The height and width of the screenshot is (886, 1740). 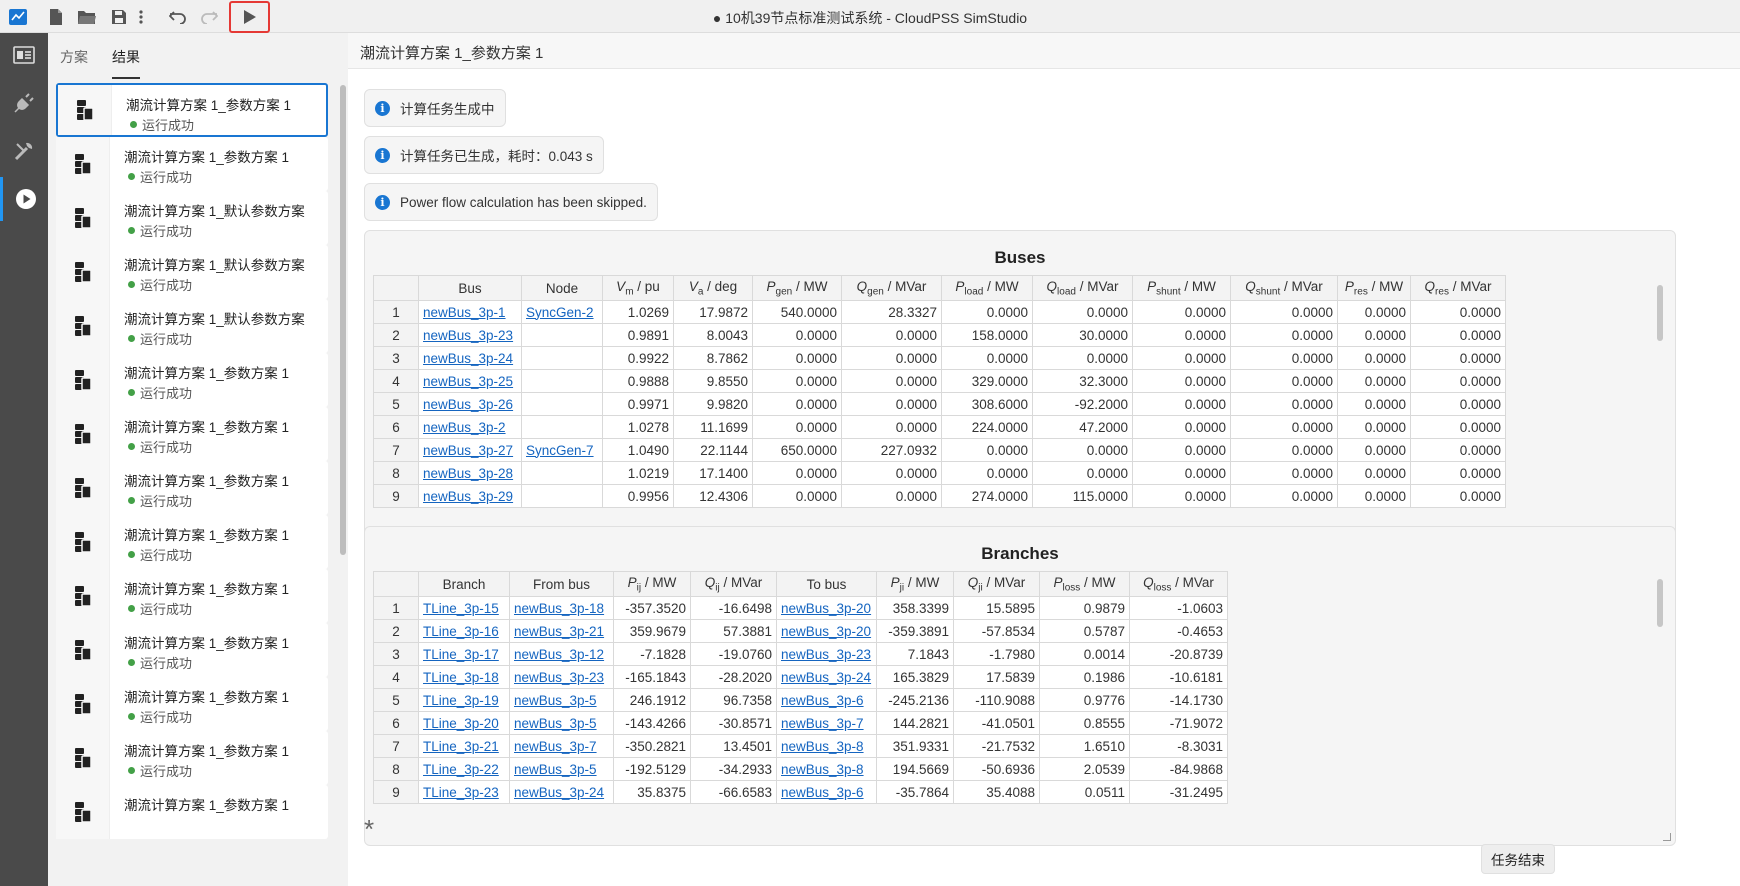 What do you see at coordinates (560, 450) in the screenshot?
I see `cell-link: SyncGen-7` at bounding box center [560, 450].